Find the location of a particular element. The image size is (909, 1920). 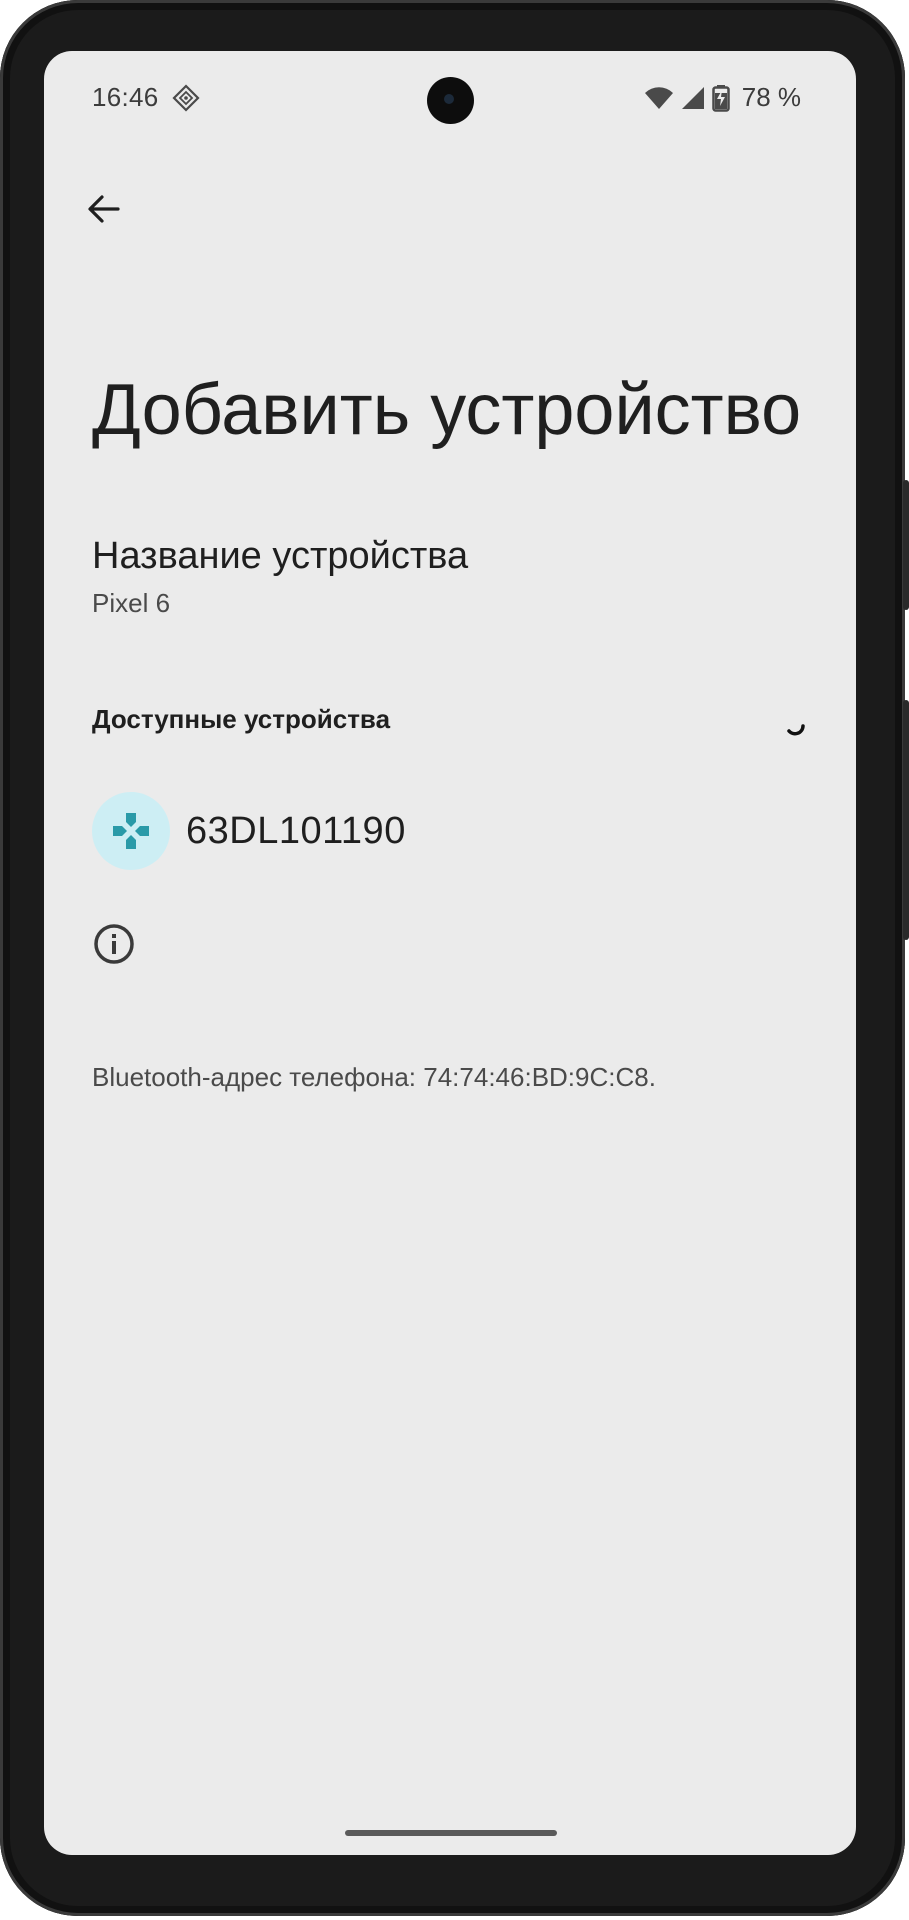

arrow-back-icon is located at coordinates (104, 209).